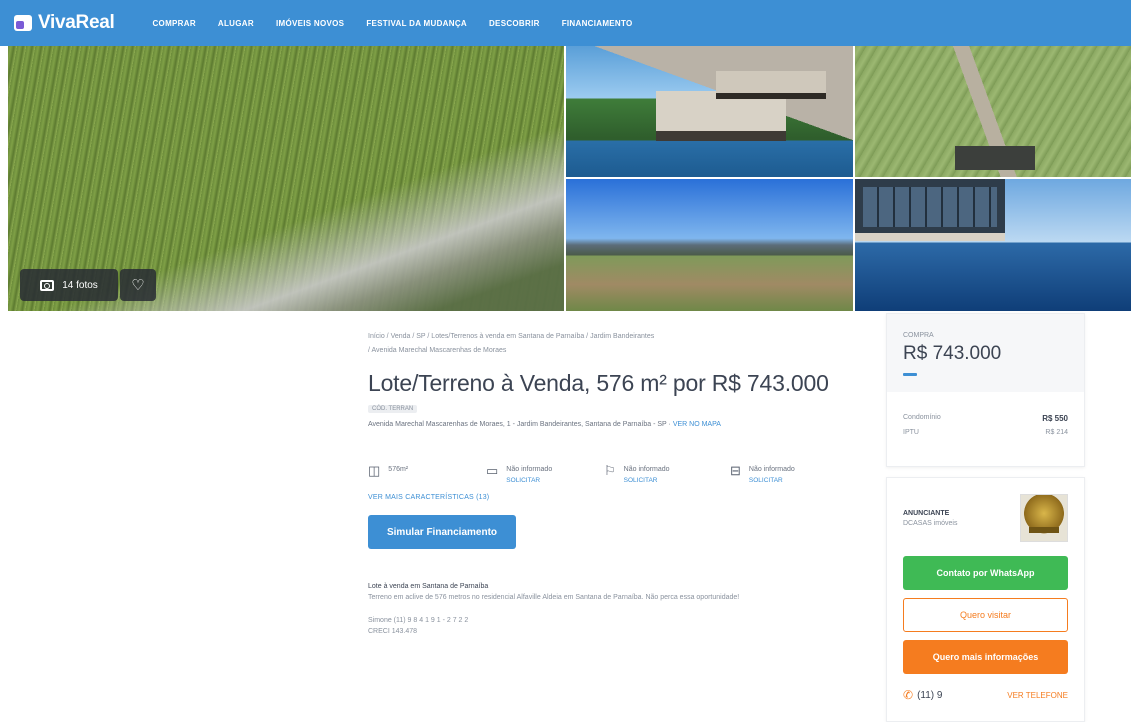 Image resolution: width=1131 pixels, height=722 pixels. Describe the element at coordinates (236, 23) in the screenshot. I see `nav-item-alugar: ALUGAR` at that location.